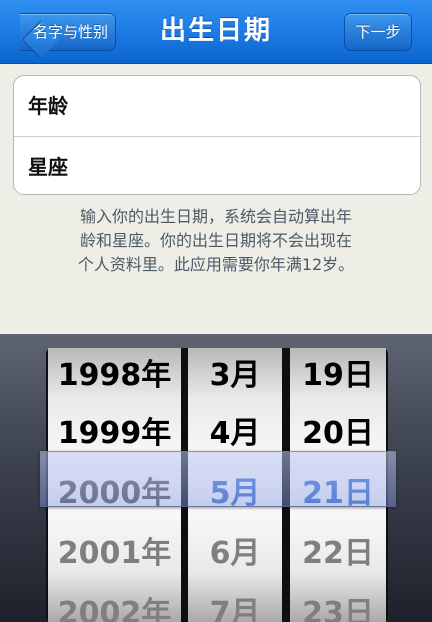 This screenshot has width=432, height=622. What do you see at coordinates (114, 554) in the screenshot?
I see `year-row: 2001年` at bounding box center [114, 554].